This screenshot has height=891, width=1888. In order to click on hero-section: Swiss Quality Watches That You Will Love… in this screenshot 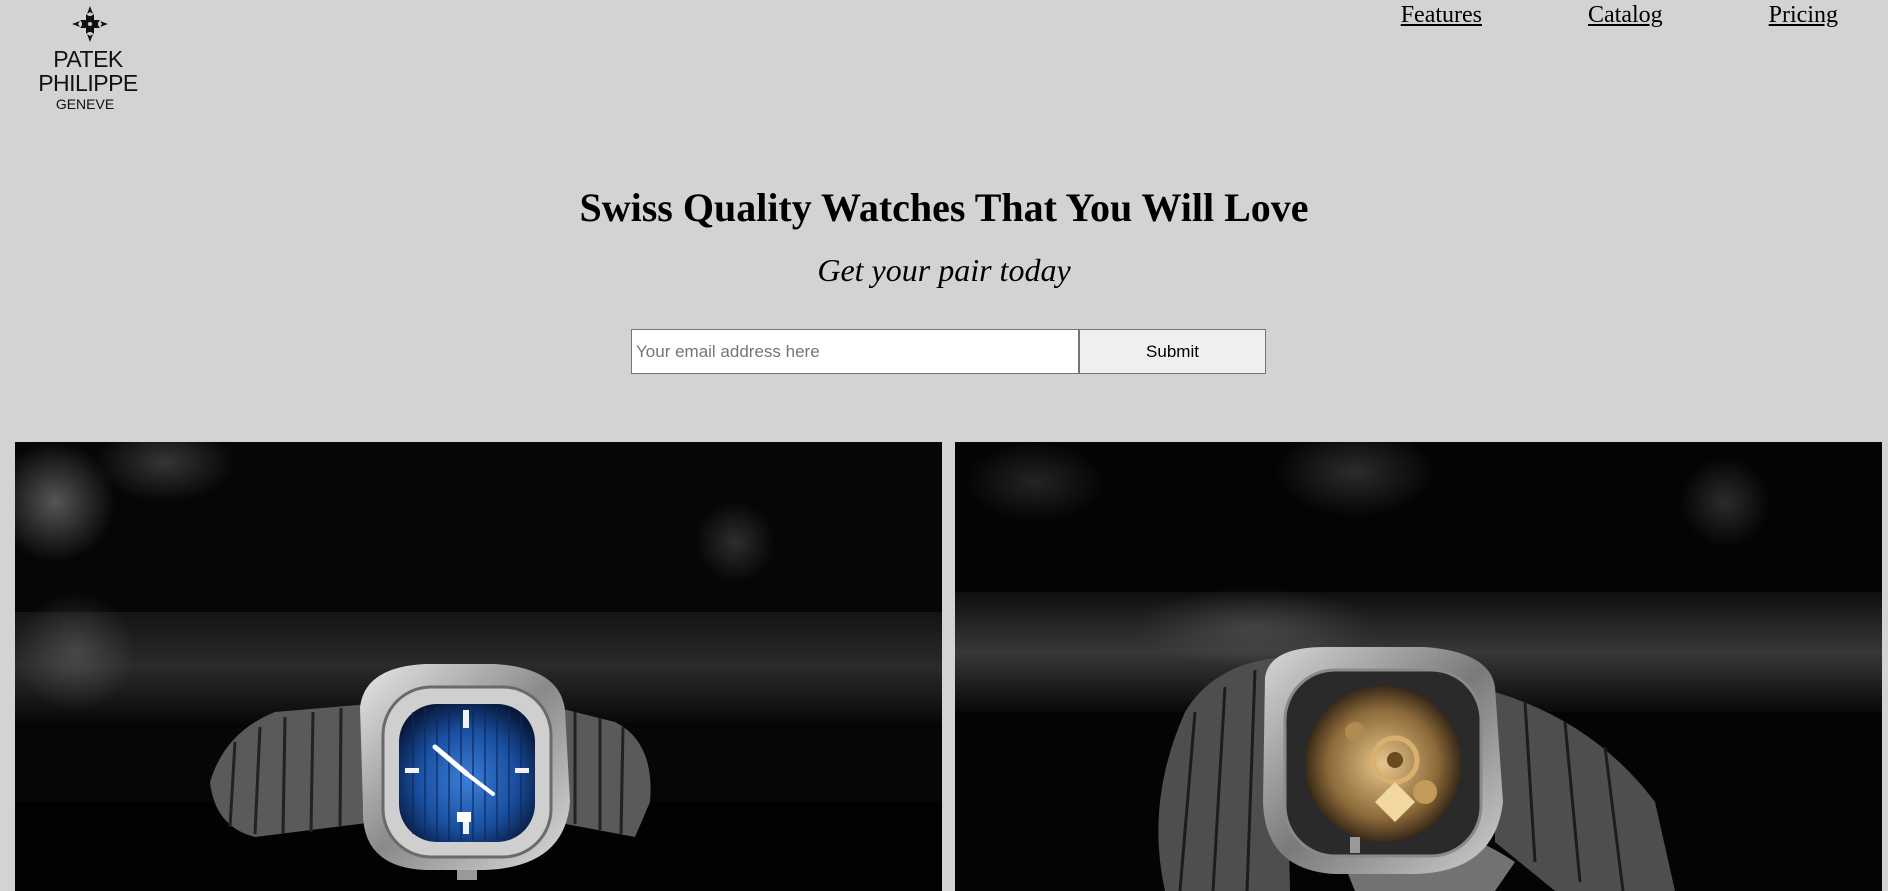, I will do `click(944, 236)`.